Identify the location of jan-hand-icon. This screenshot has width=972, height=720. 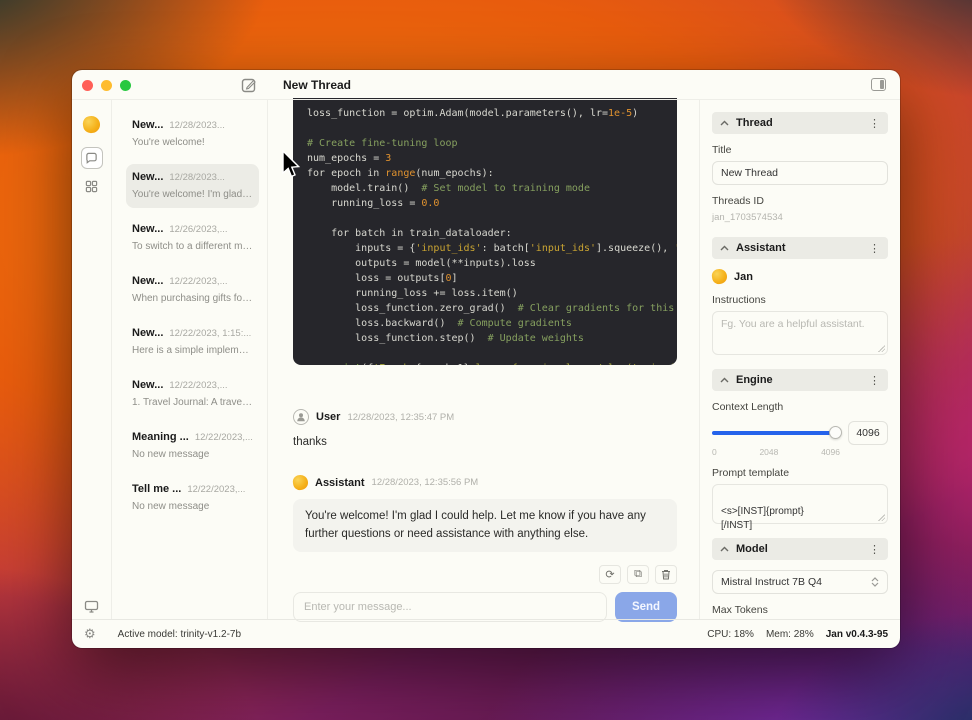
(719, 276).